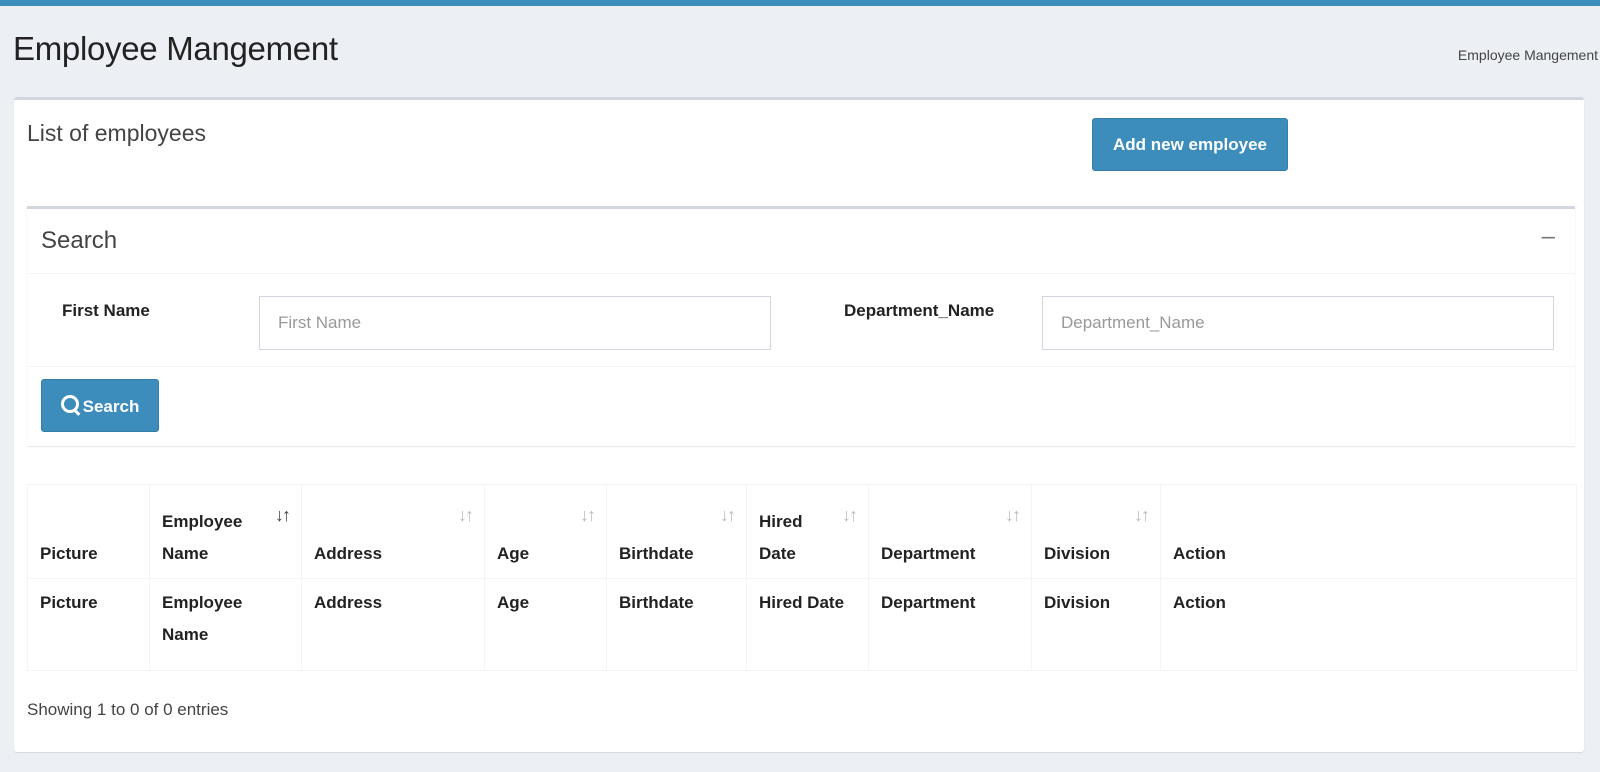 The width and height of the screenshot is (1600, 772). What do you see at coordinates (88, 531) in the screenshot?
I see `column-header-picture: Picture` at bounding box center [88, 531].